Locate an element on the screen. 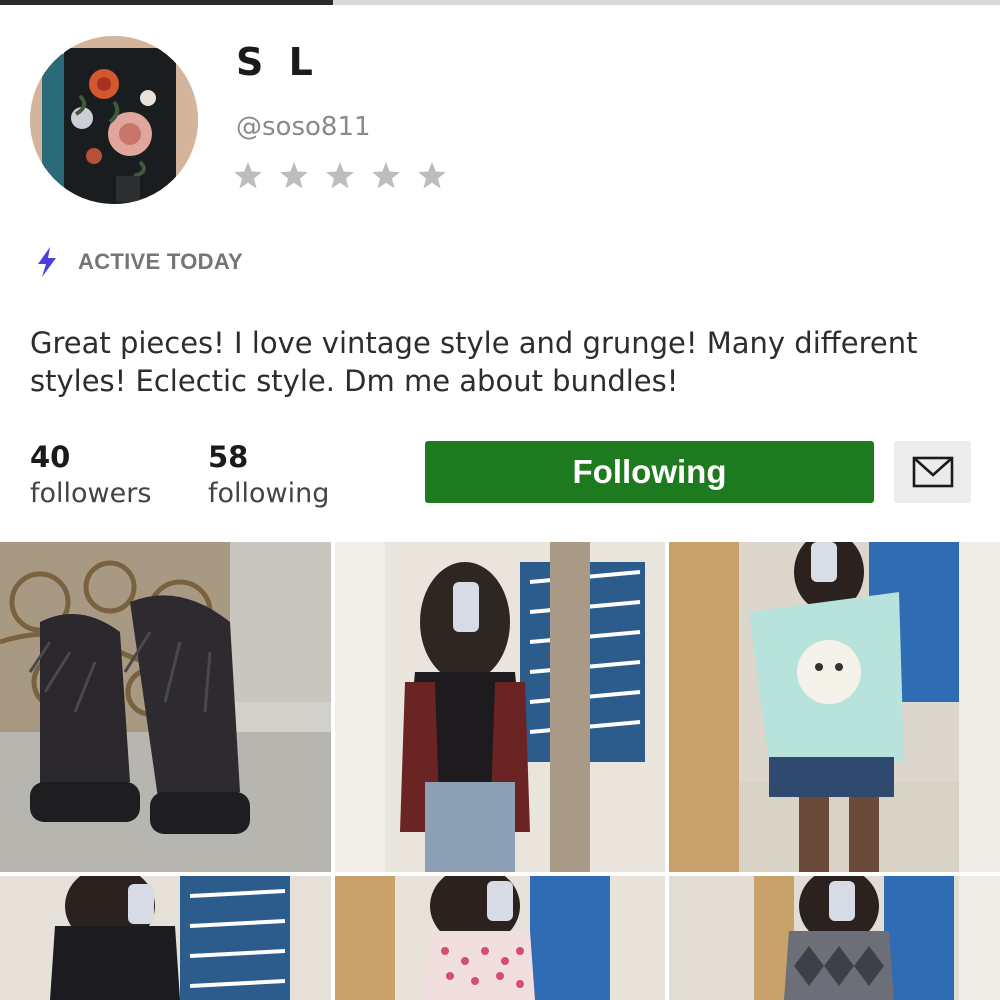  story-progress-track is located at coordinates (500, 2).